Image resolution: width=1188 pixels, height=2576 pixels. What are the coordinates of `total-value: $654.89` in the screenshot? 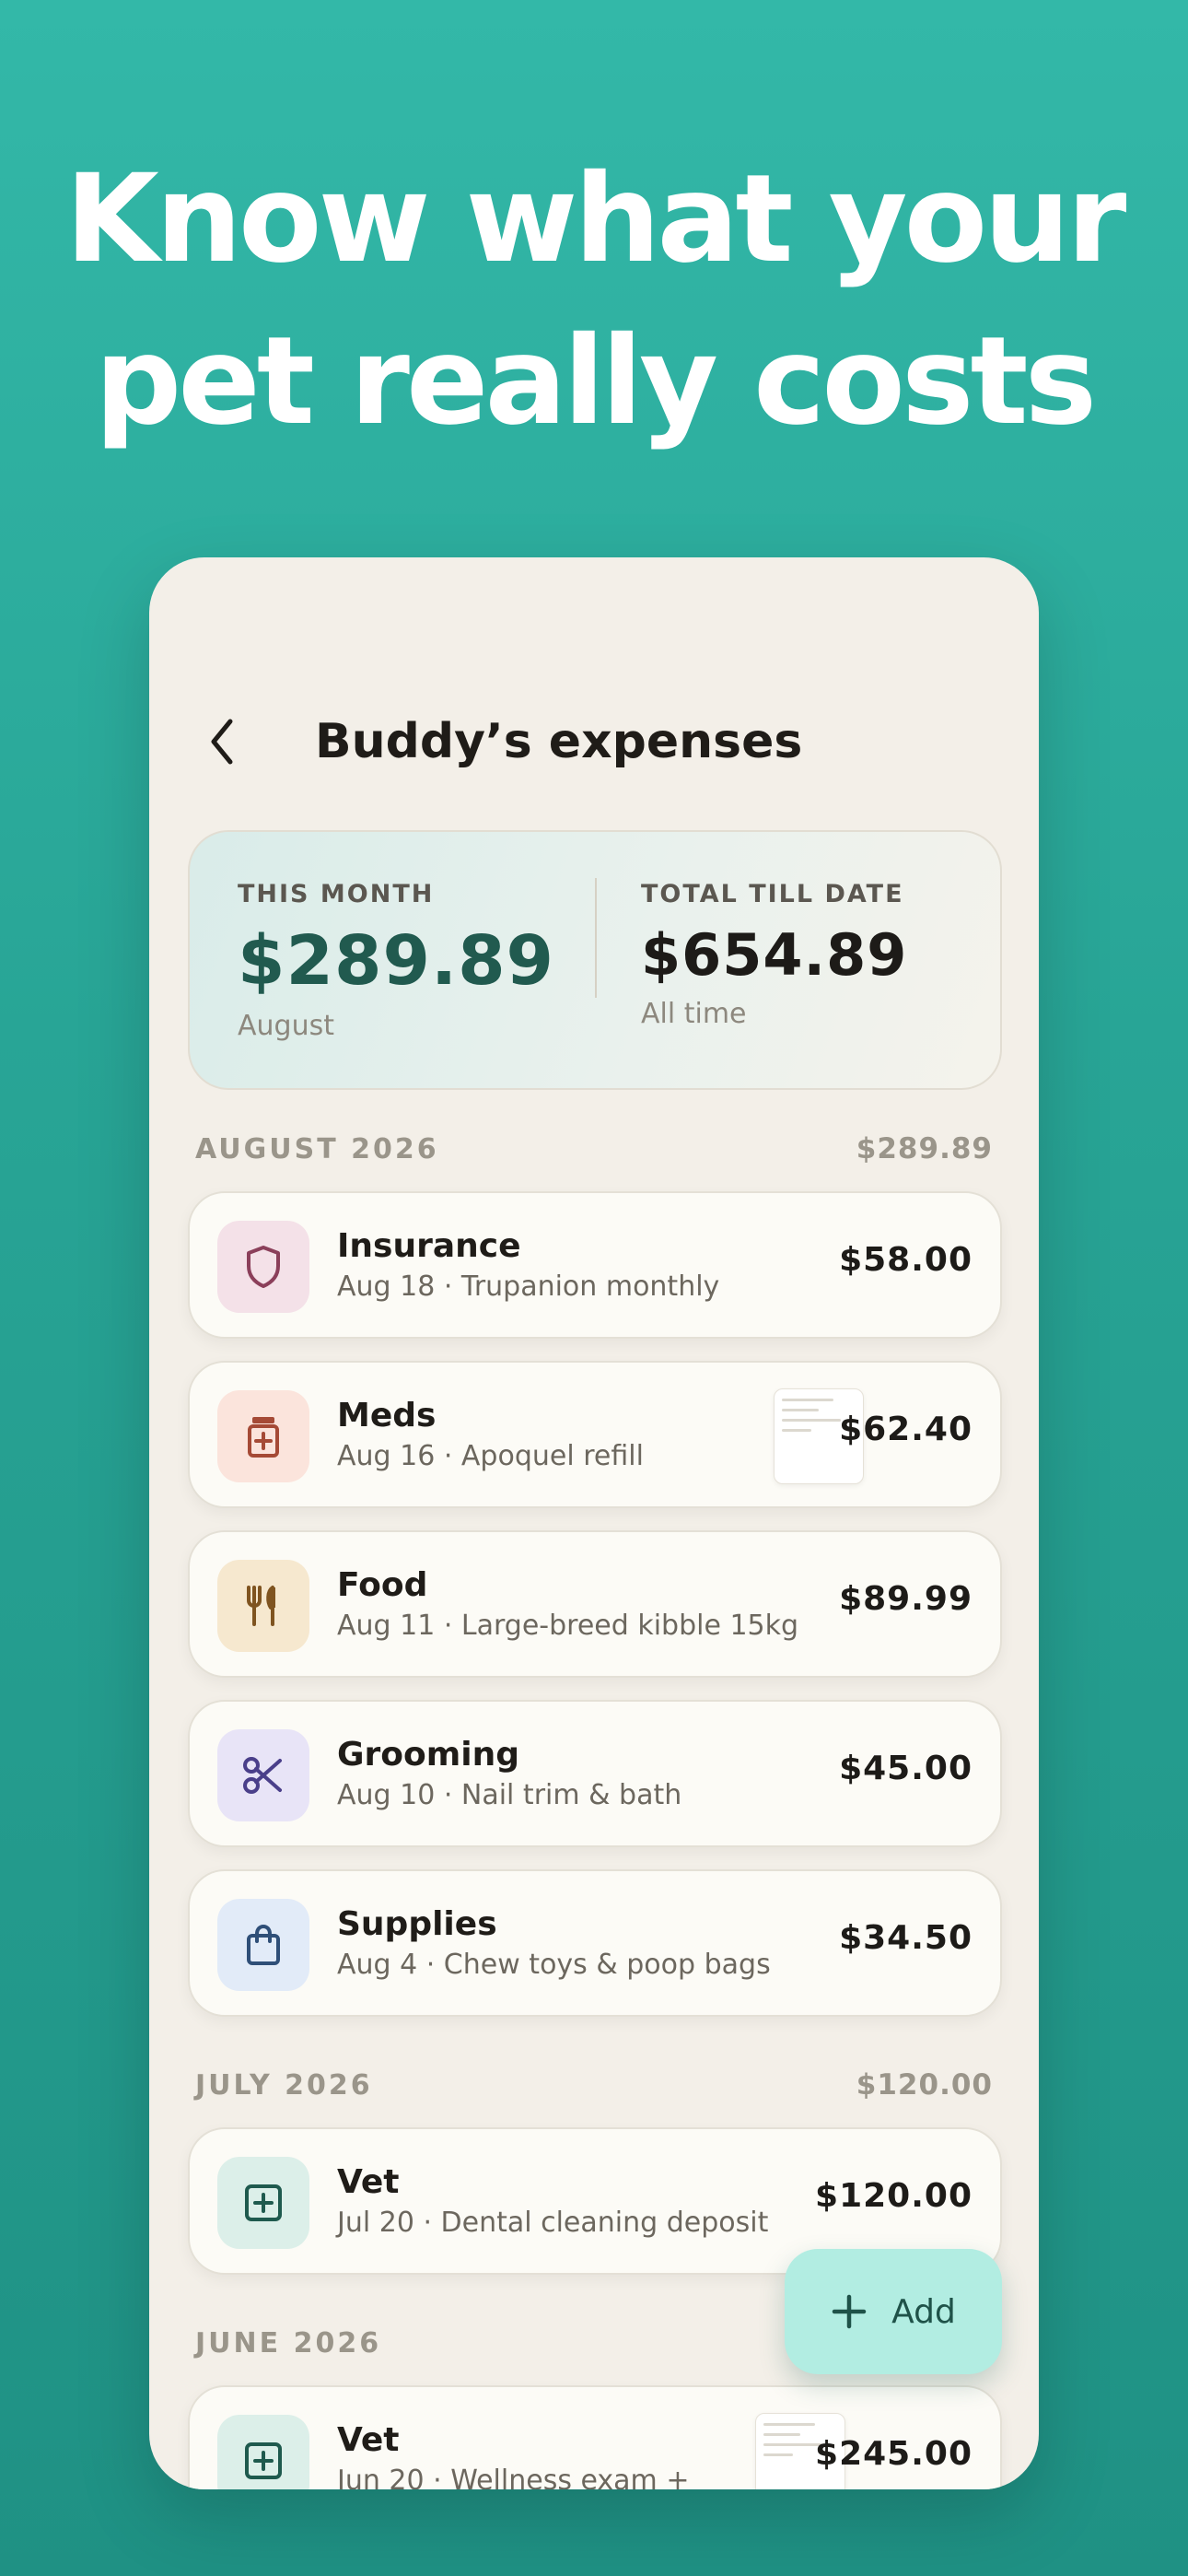 It's located at (774, 955).